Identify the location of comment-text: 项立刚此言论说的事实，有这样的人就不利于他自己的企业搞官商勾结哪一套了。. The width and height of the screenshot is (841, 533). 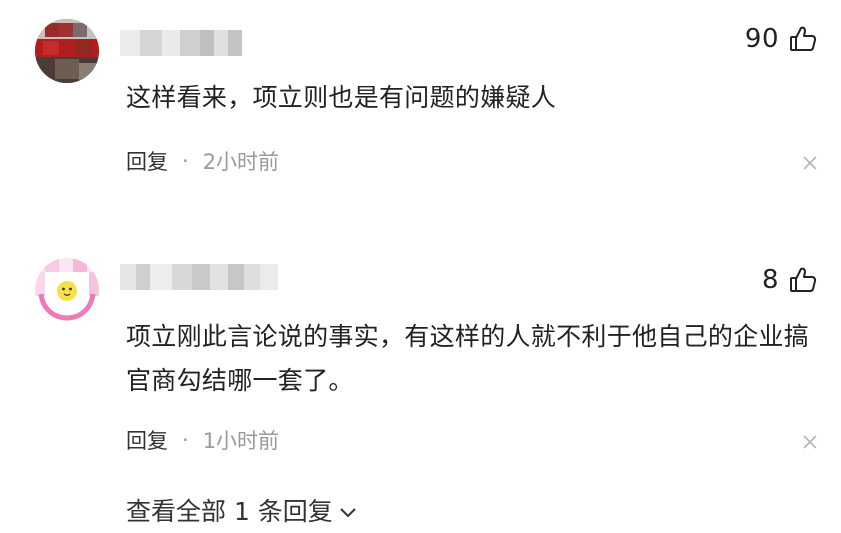
(468, 358).